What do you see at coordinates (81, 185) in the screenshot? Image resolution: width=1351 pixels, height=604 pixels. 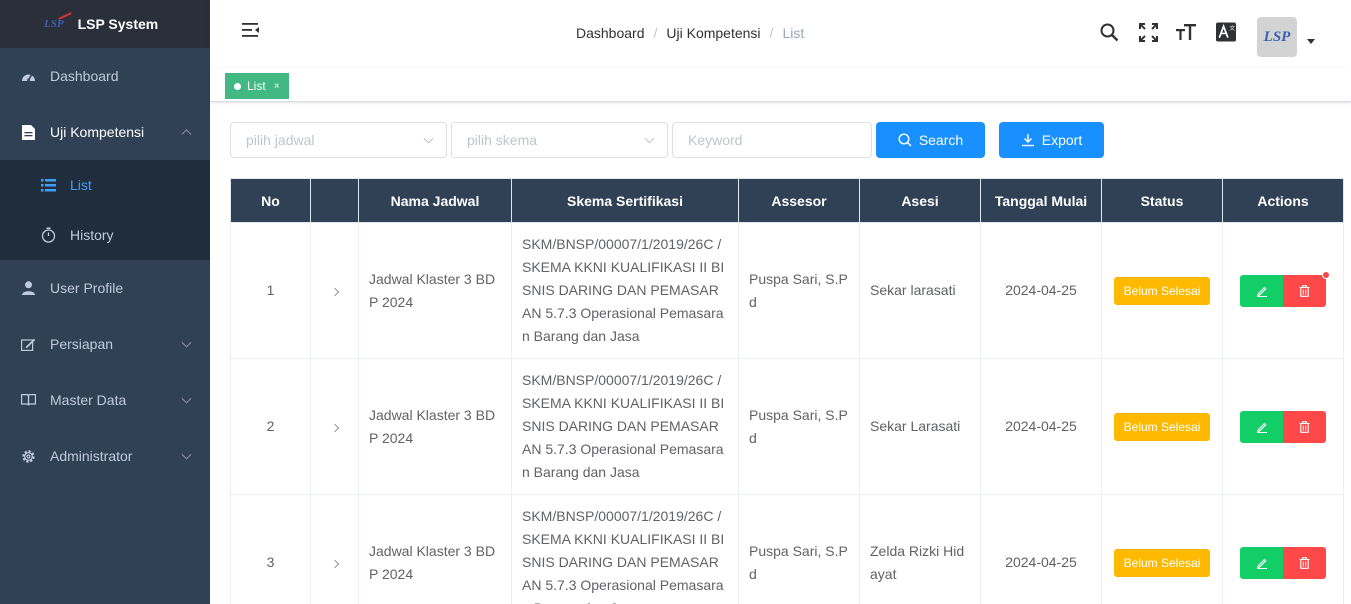 I see `sidebar-item-label: List` at bounding box center [81, 185].